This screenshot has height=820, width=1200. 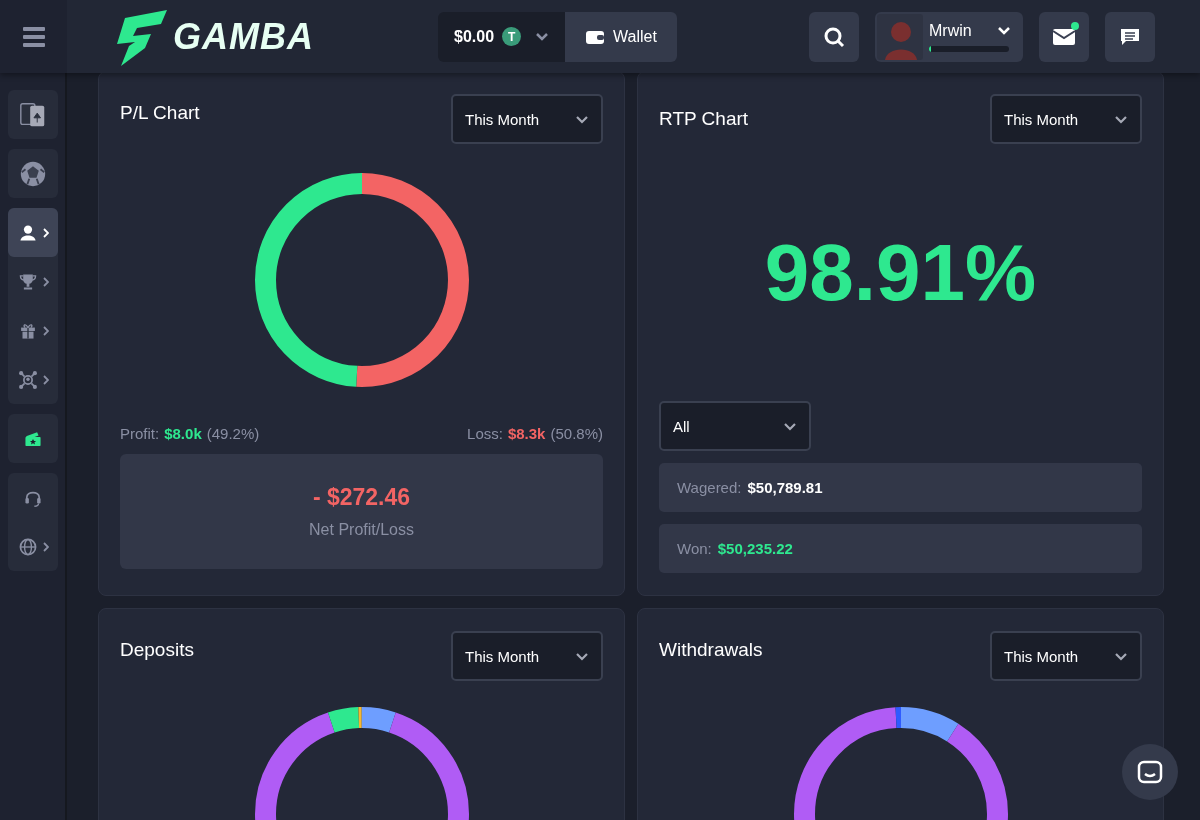 I want to click on stat-value: $50,235.22, so click(x=755, y=548).